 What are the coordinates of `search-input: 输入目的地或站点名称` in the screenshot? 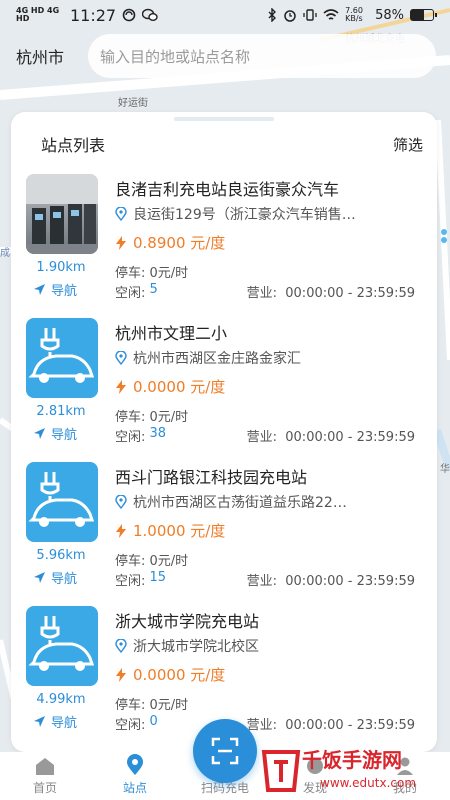 It's located at (262, 56).